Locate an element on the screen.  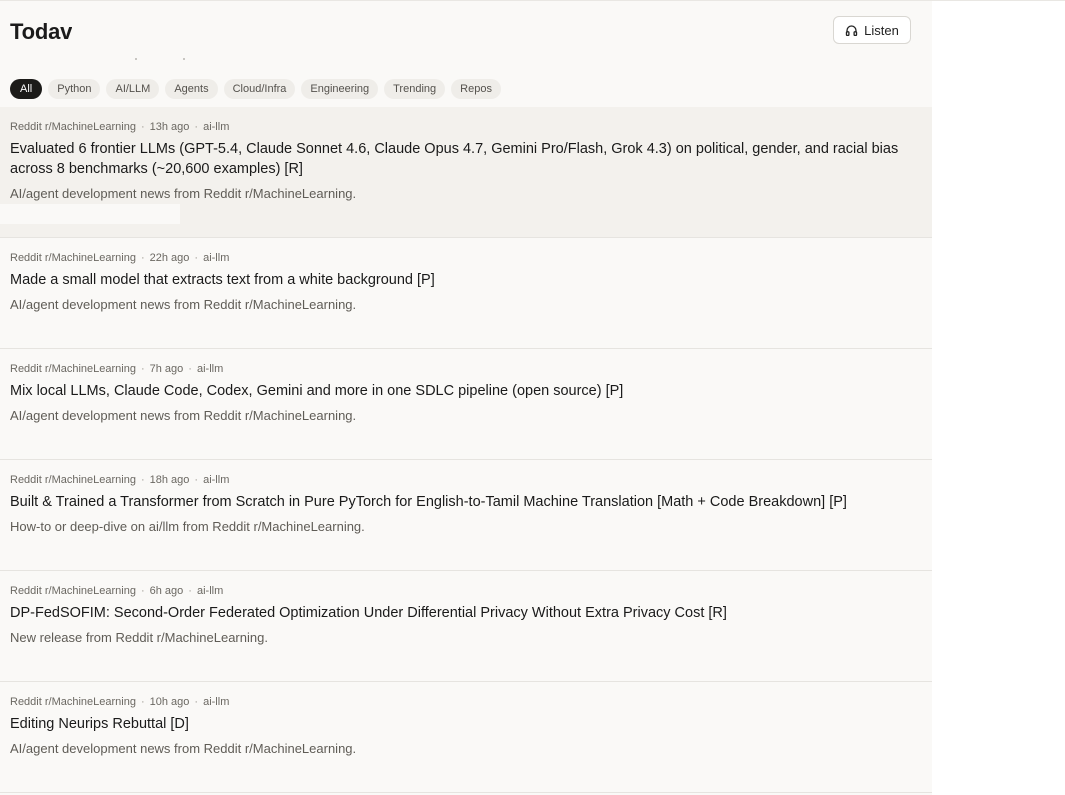
item-time: 7h ago is located at coordinates (166, 369).